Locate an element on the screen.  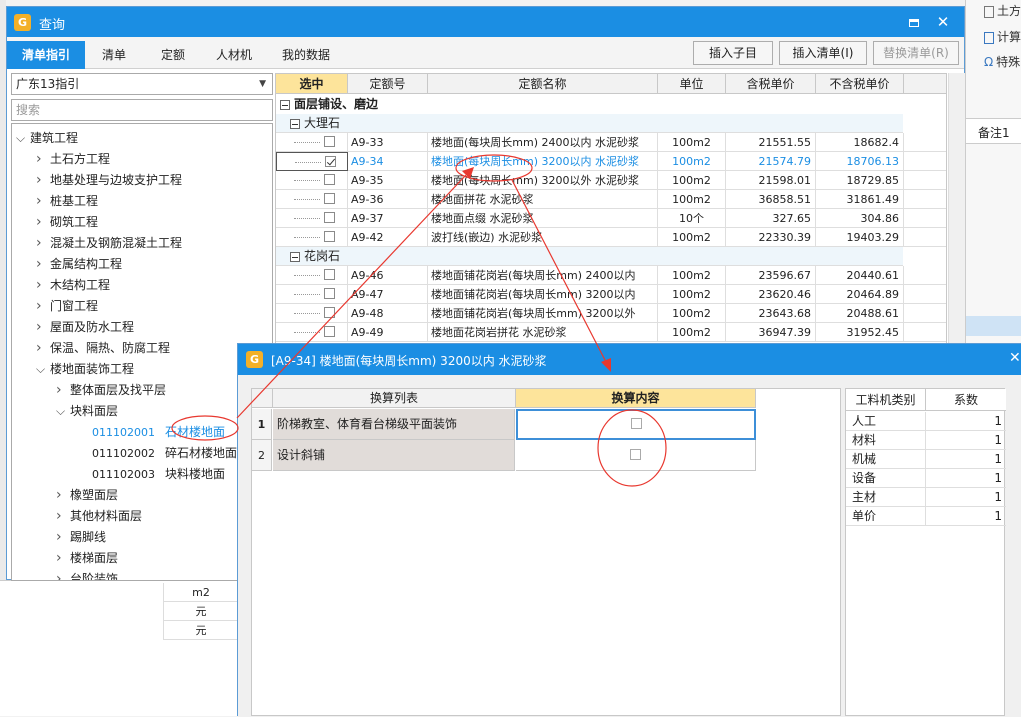
column-header-tax-price: 含税单价 is located at coordinates (771, 84).